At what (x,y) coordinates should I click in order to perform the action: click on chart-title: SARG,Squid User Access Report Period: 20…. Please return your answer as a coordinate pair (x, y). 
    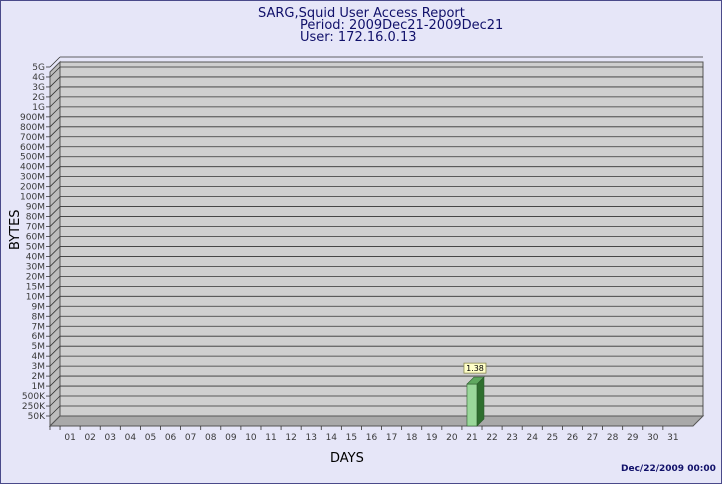
    Looking at the image, I should click on (380, 25).